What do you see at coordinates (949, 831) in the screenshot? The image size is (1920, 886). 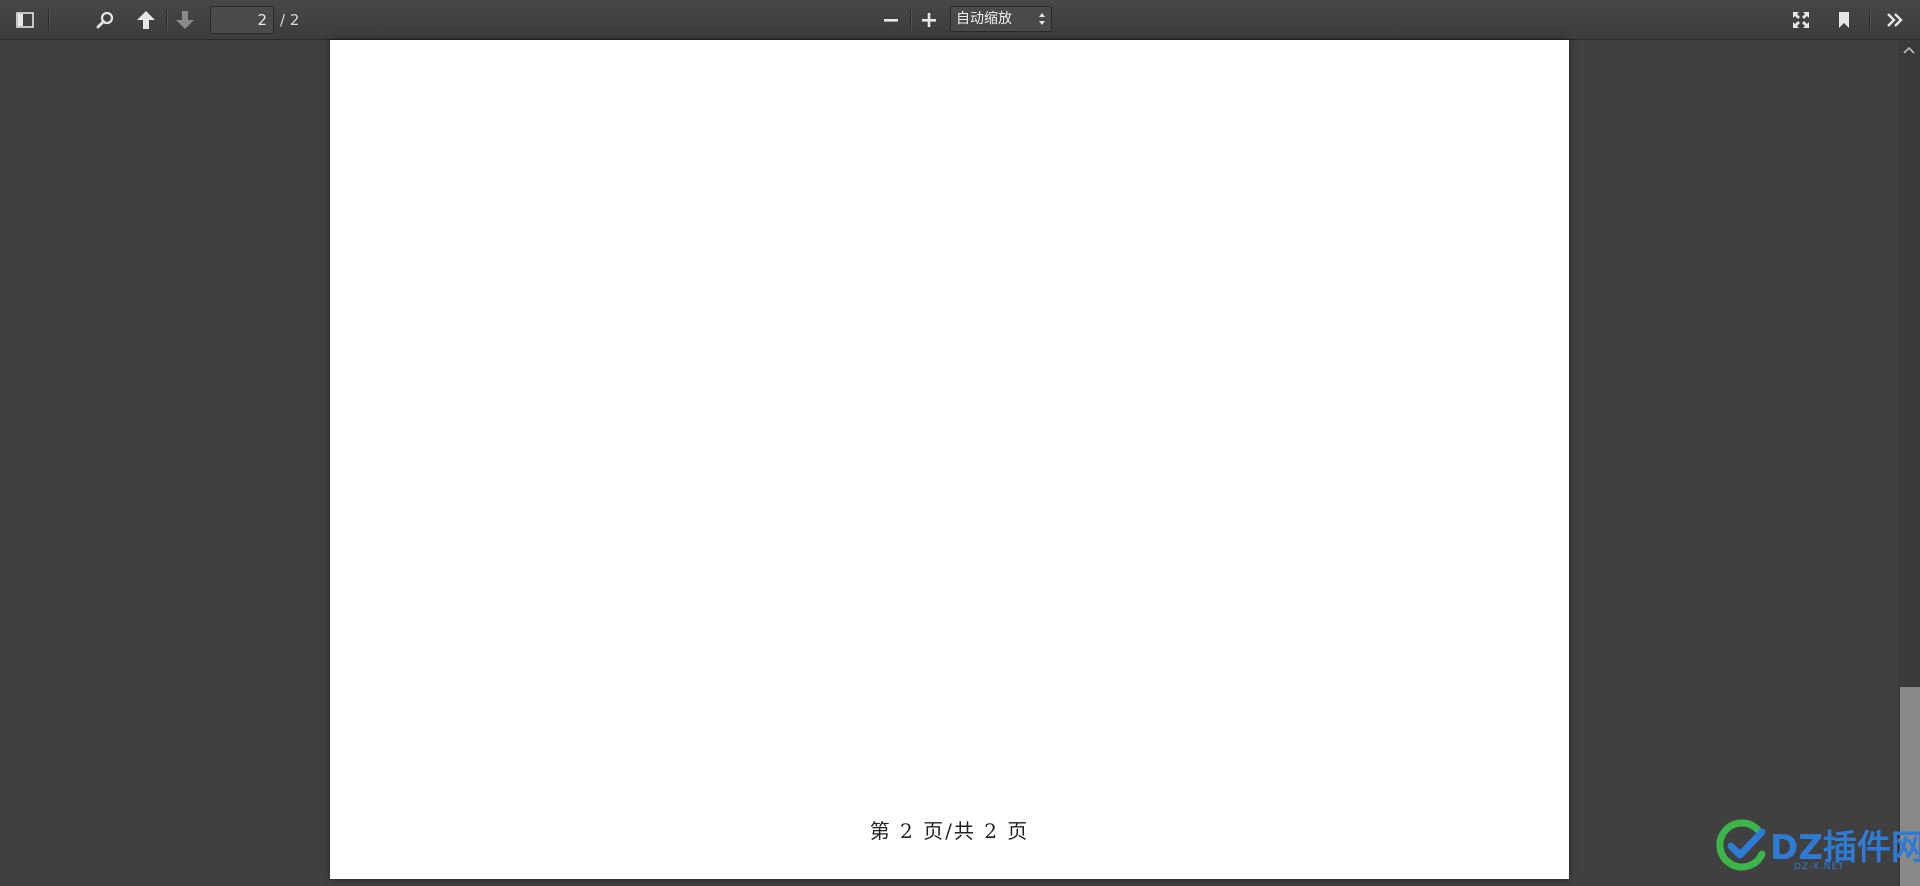 I see `page-footer-text: 第 2 页/共 2 页` at bounding box center [949, 831].